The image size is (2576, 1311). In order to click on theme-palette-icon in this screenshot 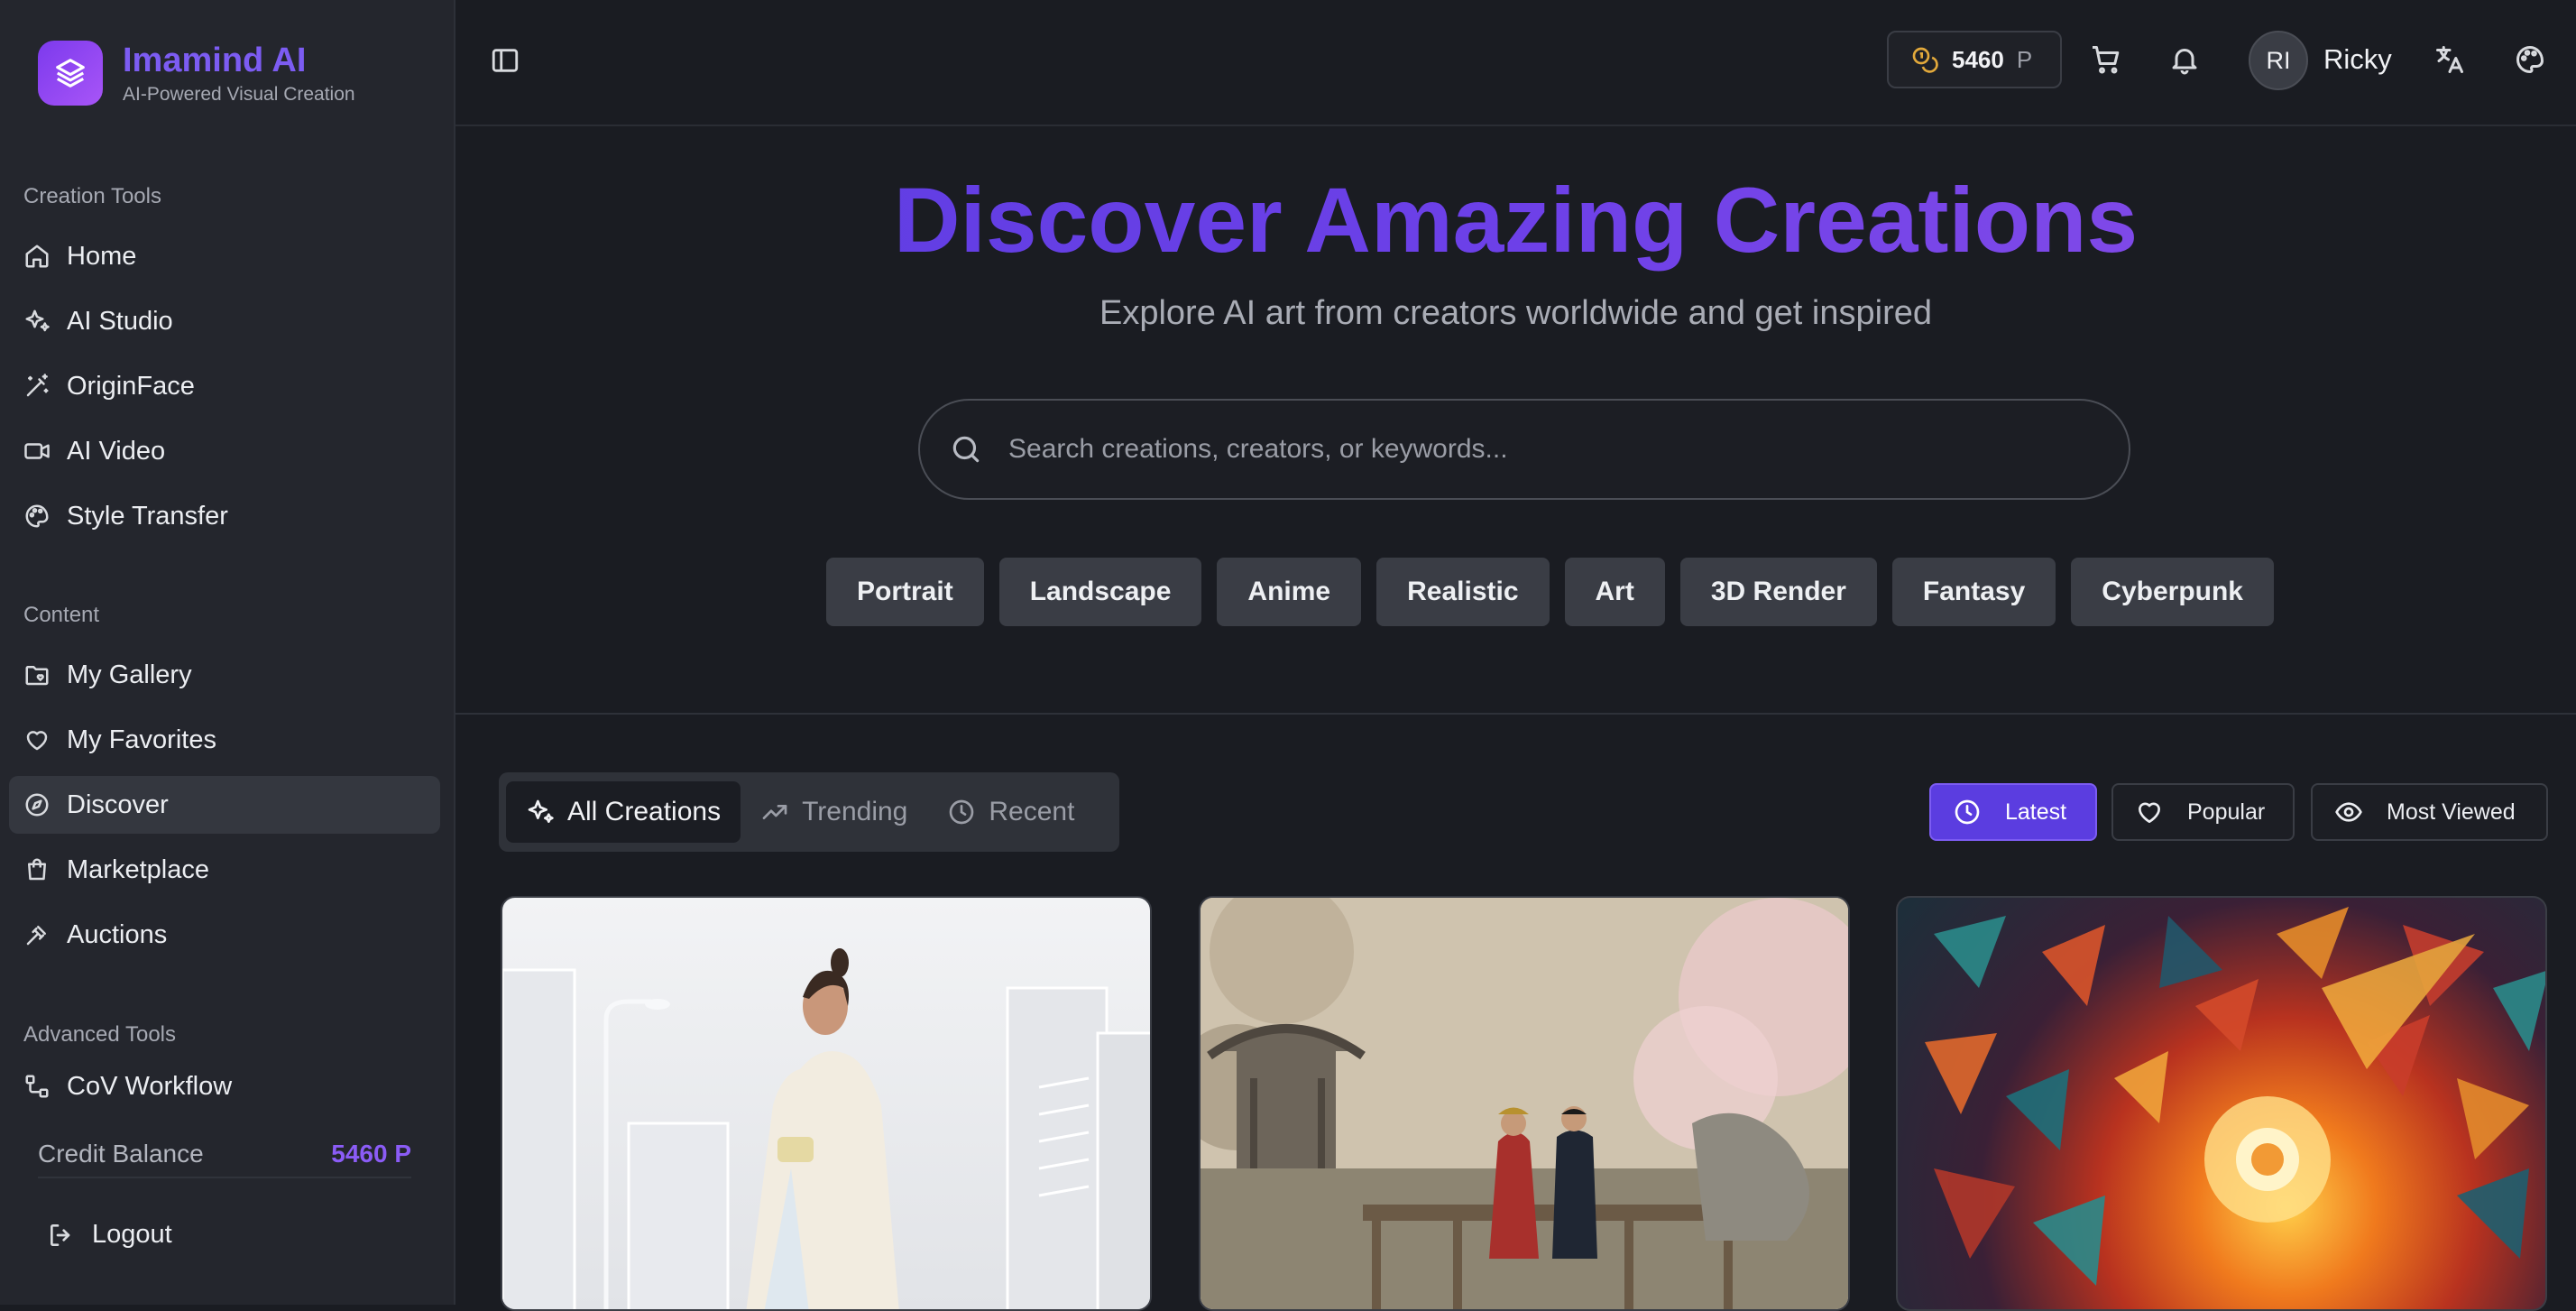, I will do `click(2530, 62)`.